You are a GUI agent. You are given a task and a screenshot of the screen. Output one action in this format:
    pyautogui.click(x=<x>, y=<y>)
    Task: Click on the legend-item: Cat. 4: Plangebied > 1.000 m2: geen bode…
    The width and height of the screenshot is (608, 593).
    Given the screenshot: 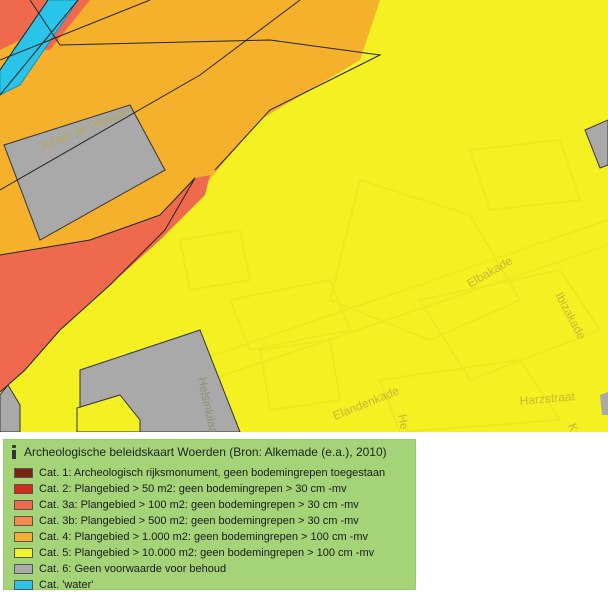 What is the action you would take?
    pyautogui.click(x=199, y=537)
    